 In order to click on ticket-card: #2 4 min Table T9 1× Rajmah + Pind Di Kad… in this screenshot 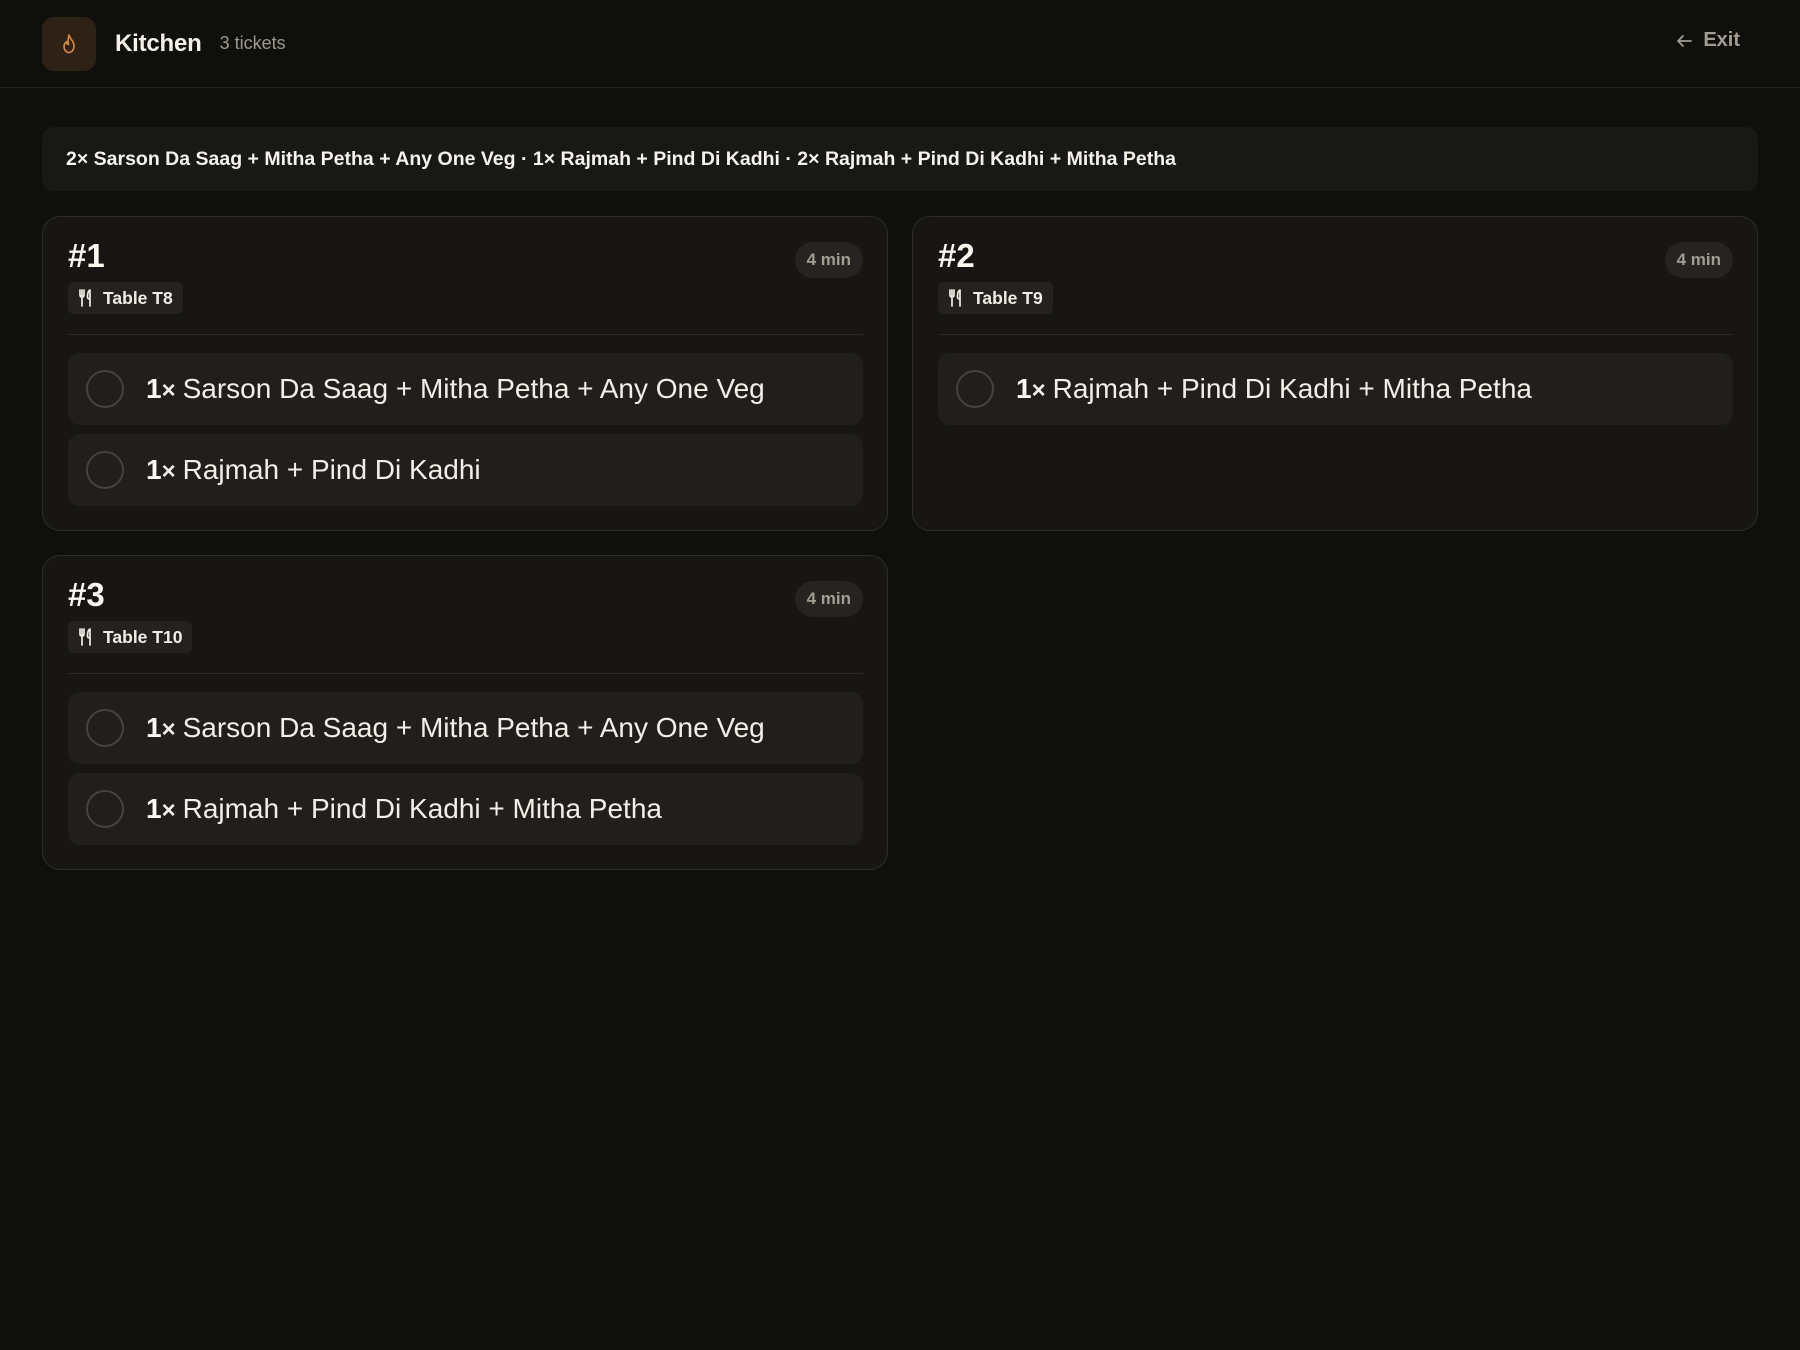, I will do `click(1335, 373)`.